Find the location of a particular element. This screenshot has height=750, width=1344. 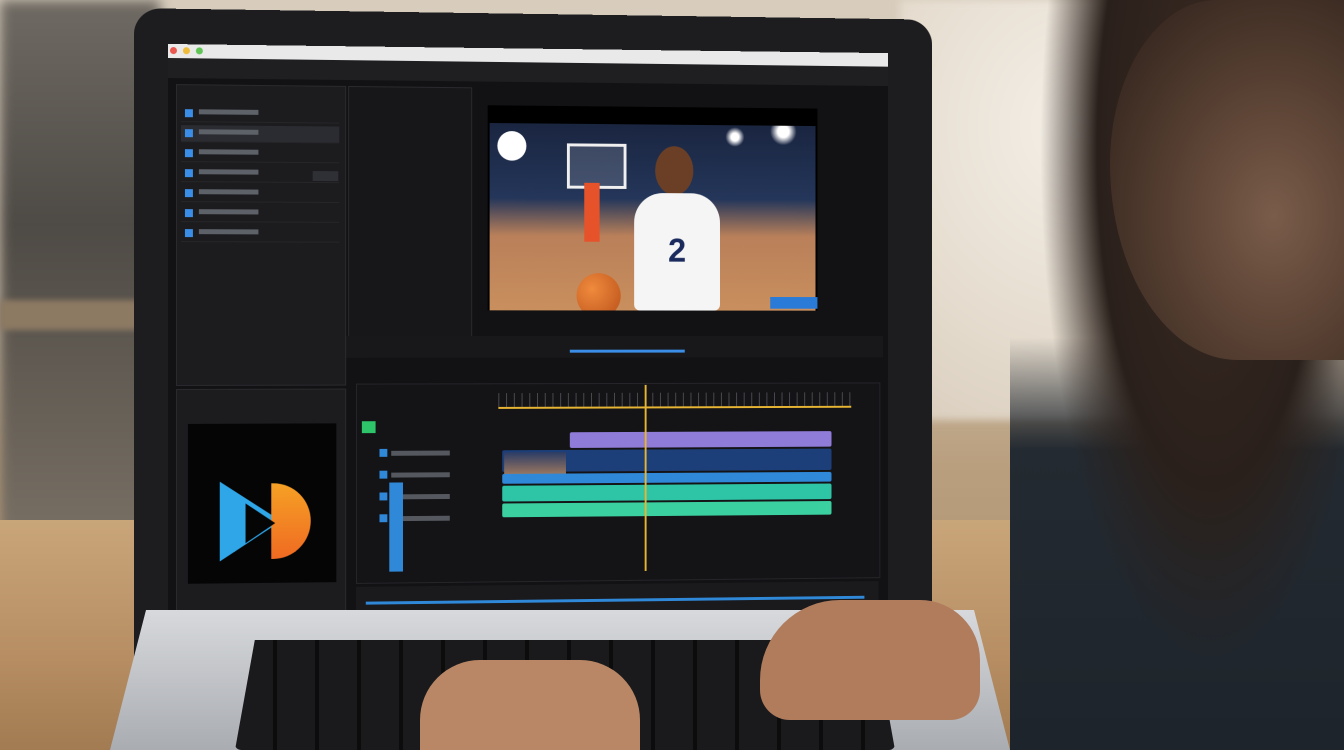

basketball-icon is located at coordinates (598, 292).